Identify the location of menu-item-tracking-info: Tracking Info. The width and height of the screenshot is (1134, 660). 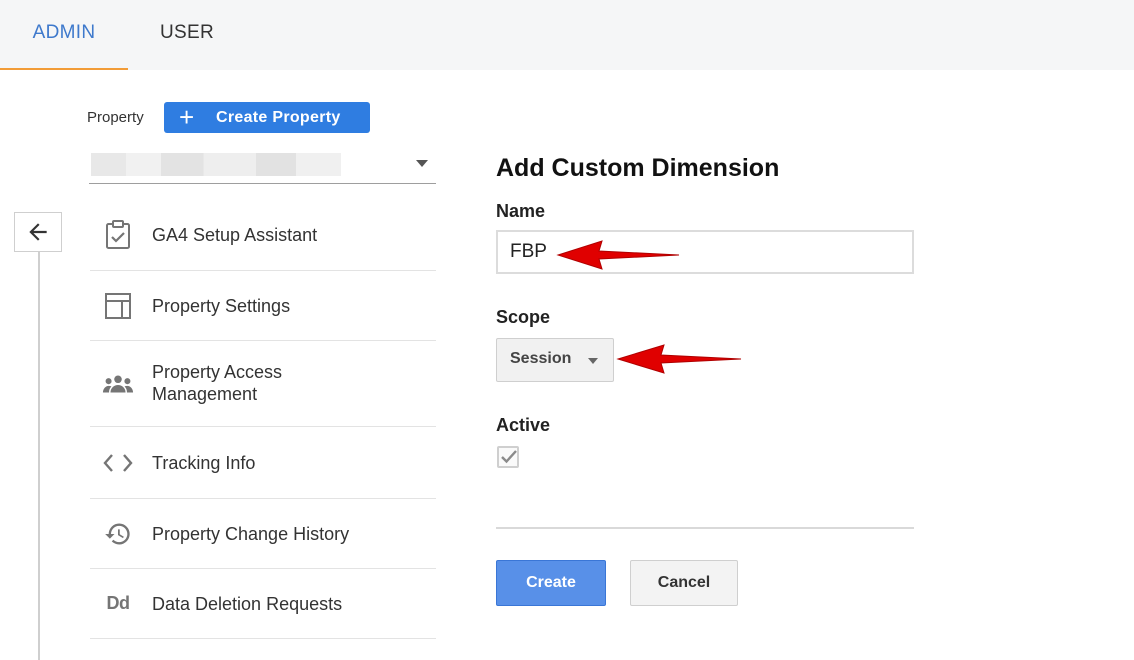
(263, 463).